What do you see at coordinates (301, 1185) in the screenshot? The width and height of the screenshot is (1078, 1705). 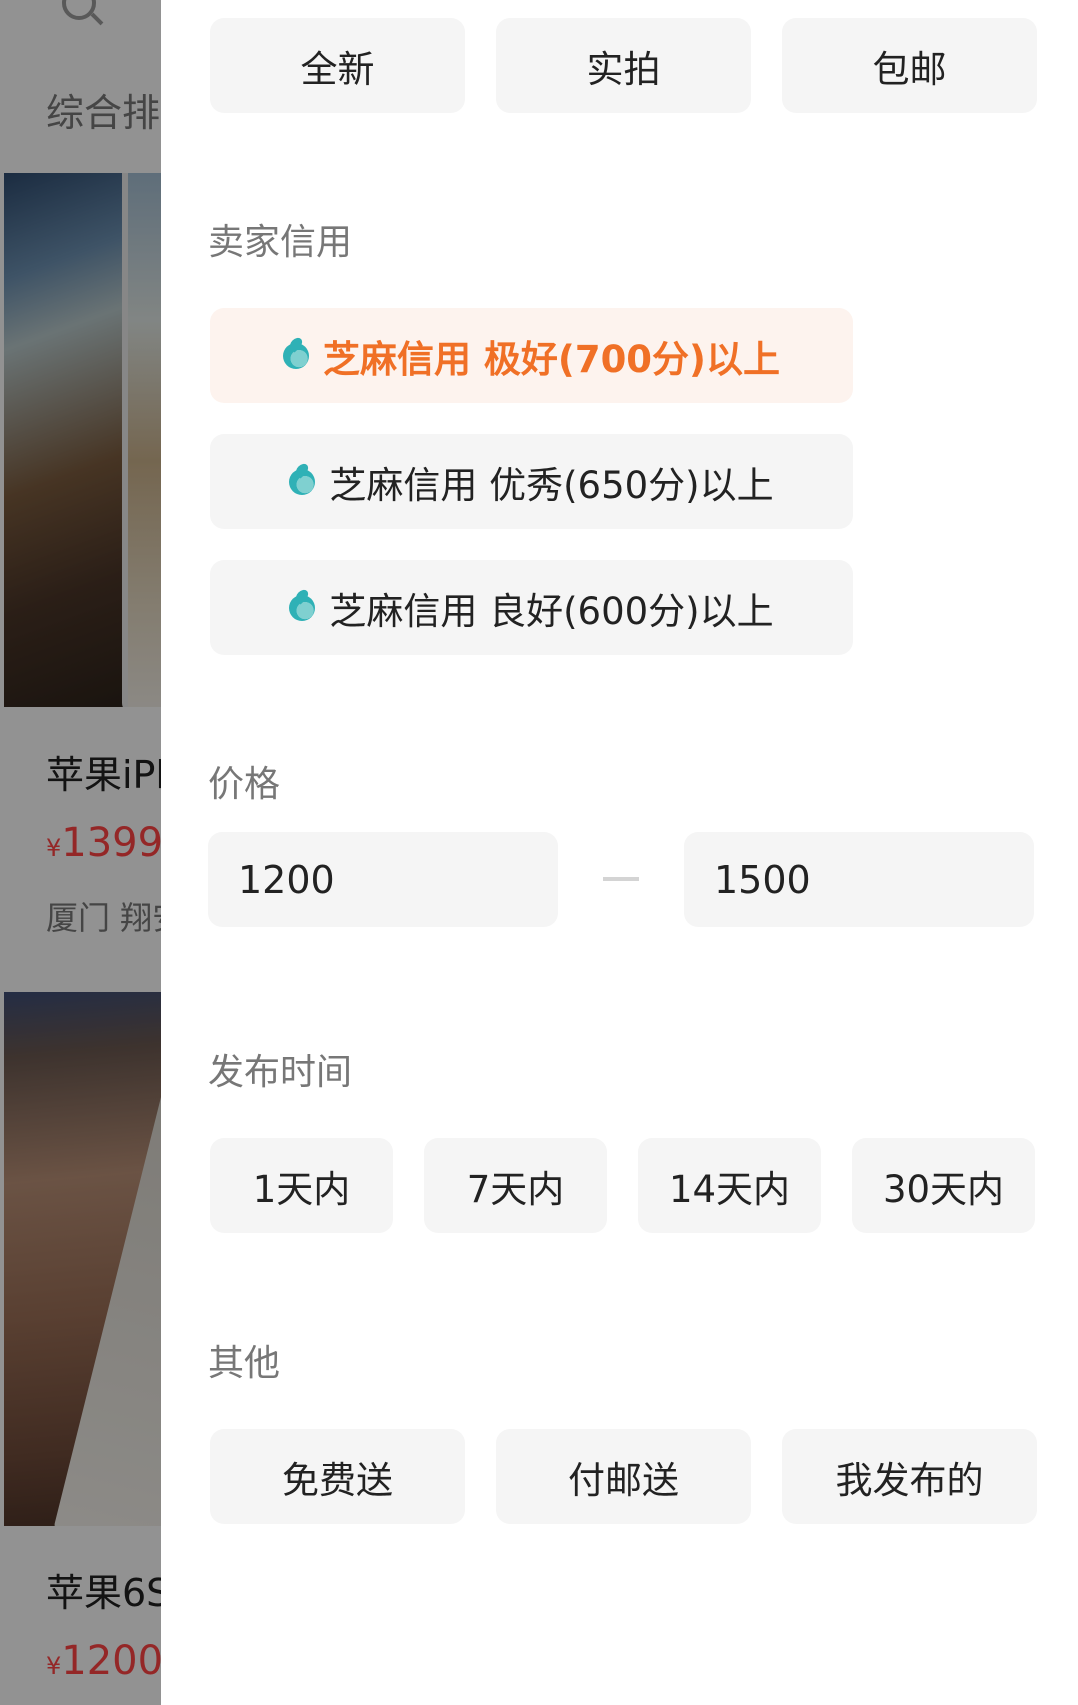 I see `time-1-day-chip: 1天内` at bounding box center [301, 1185].